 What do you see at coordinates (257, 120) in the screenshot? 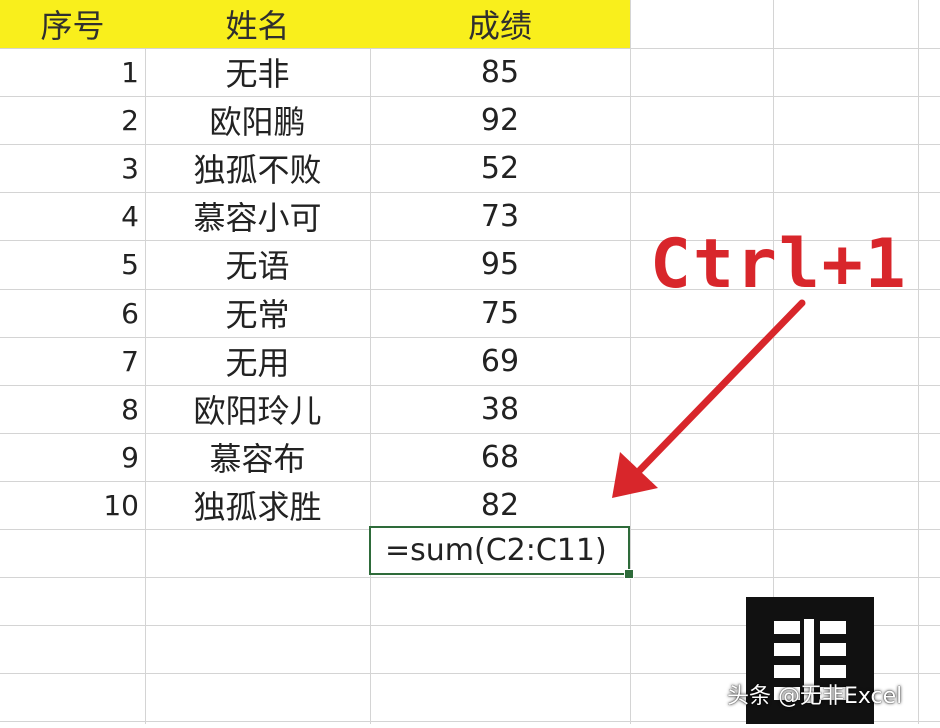
I see `row-name-cell: 欧阳鹏` at bounding box center [257, 120].